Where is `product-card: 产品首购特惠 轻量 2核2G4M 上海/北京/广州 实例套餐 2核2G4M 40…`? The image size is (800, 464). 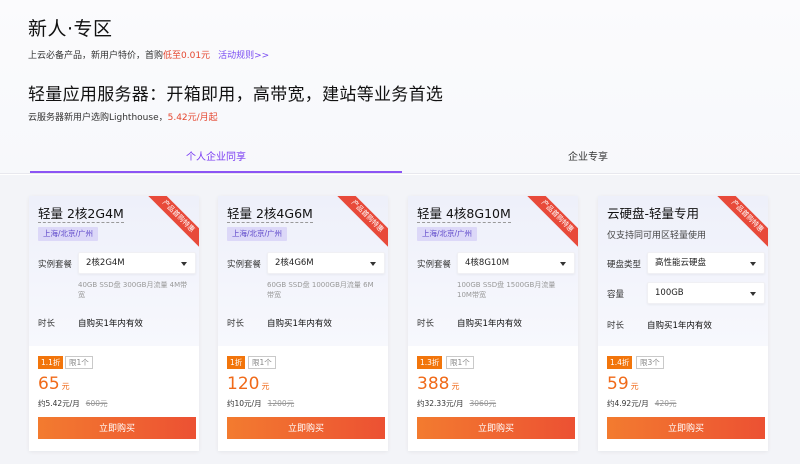 product-card: 产品首购特惠 轻量 2核2G4M 上海/北京/广州 实例套餐 2核2G4M 40… is located at coordinates (114, 323).